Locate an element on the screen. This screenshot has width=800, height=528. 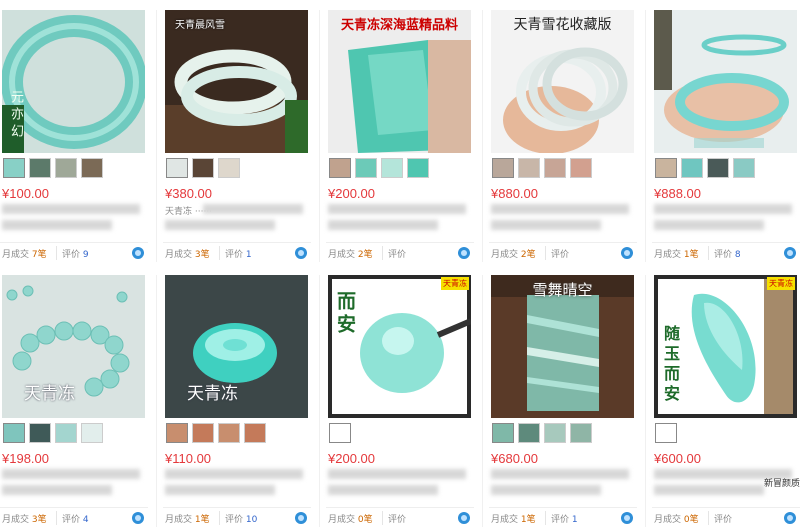
review-count: 评价 9 is located at coordinates (75, 253).